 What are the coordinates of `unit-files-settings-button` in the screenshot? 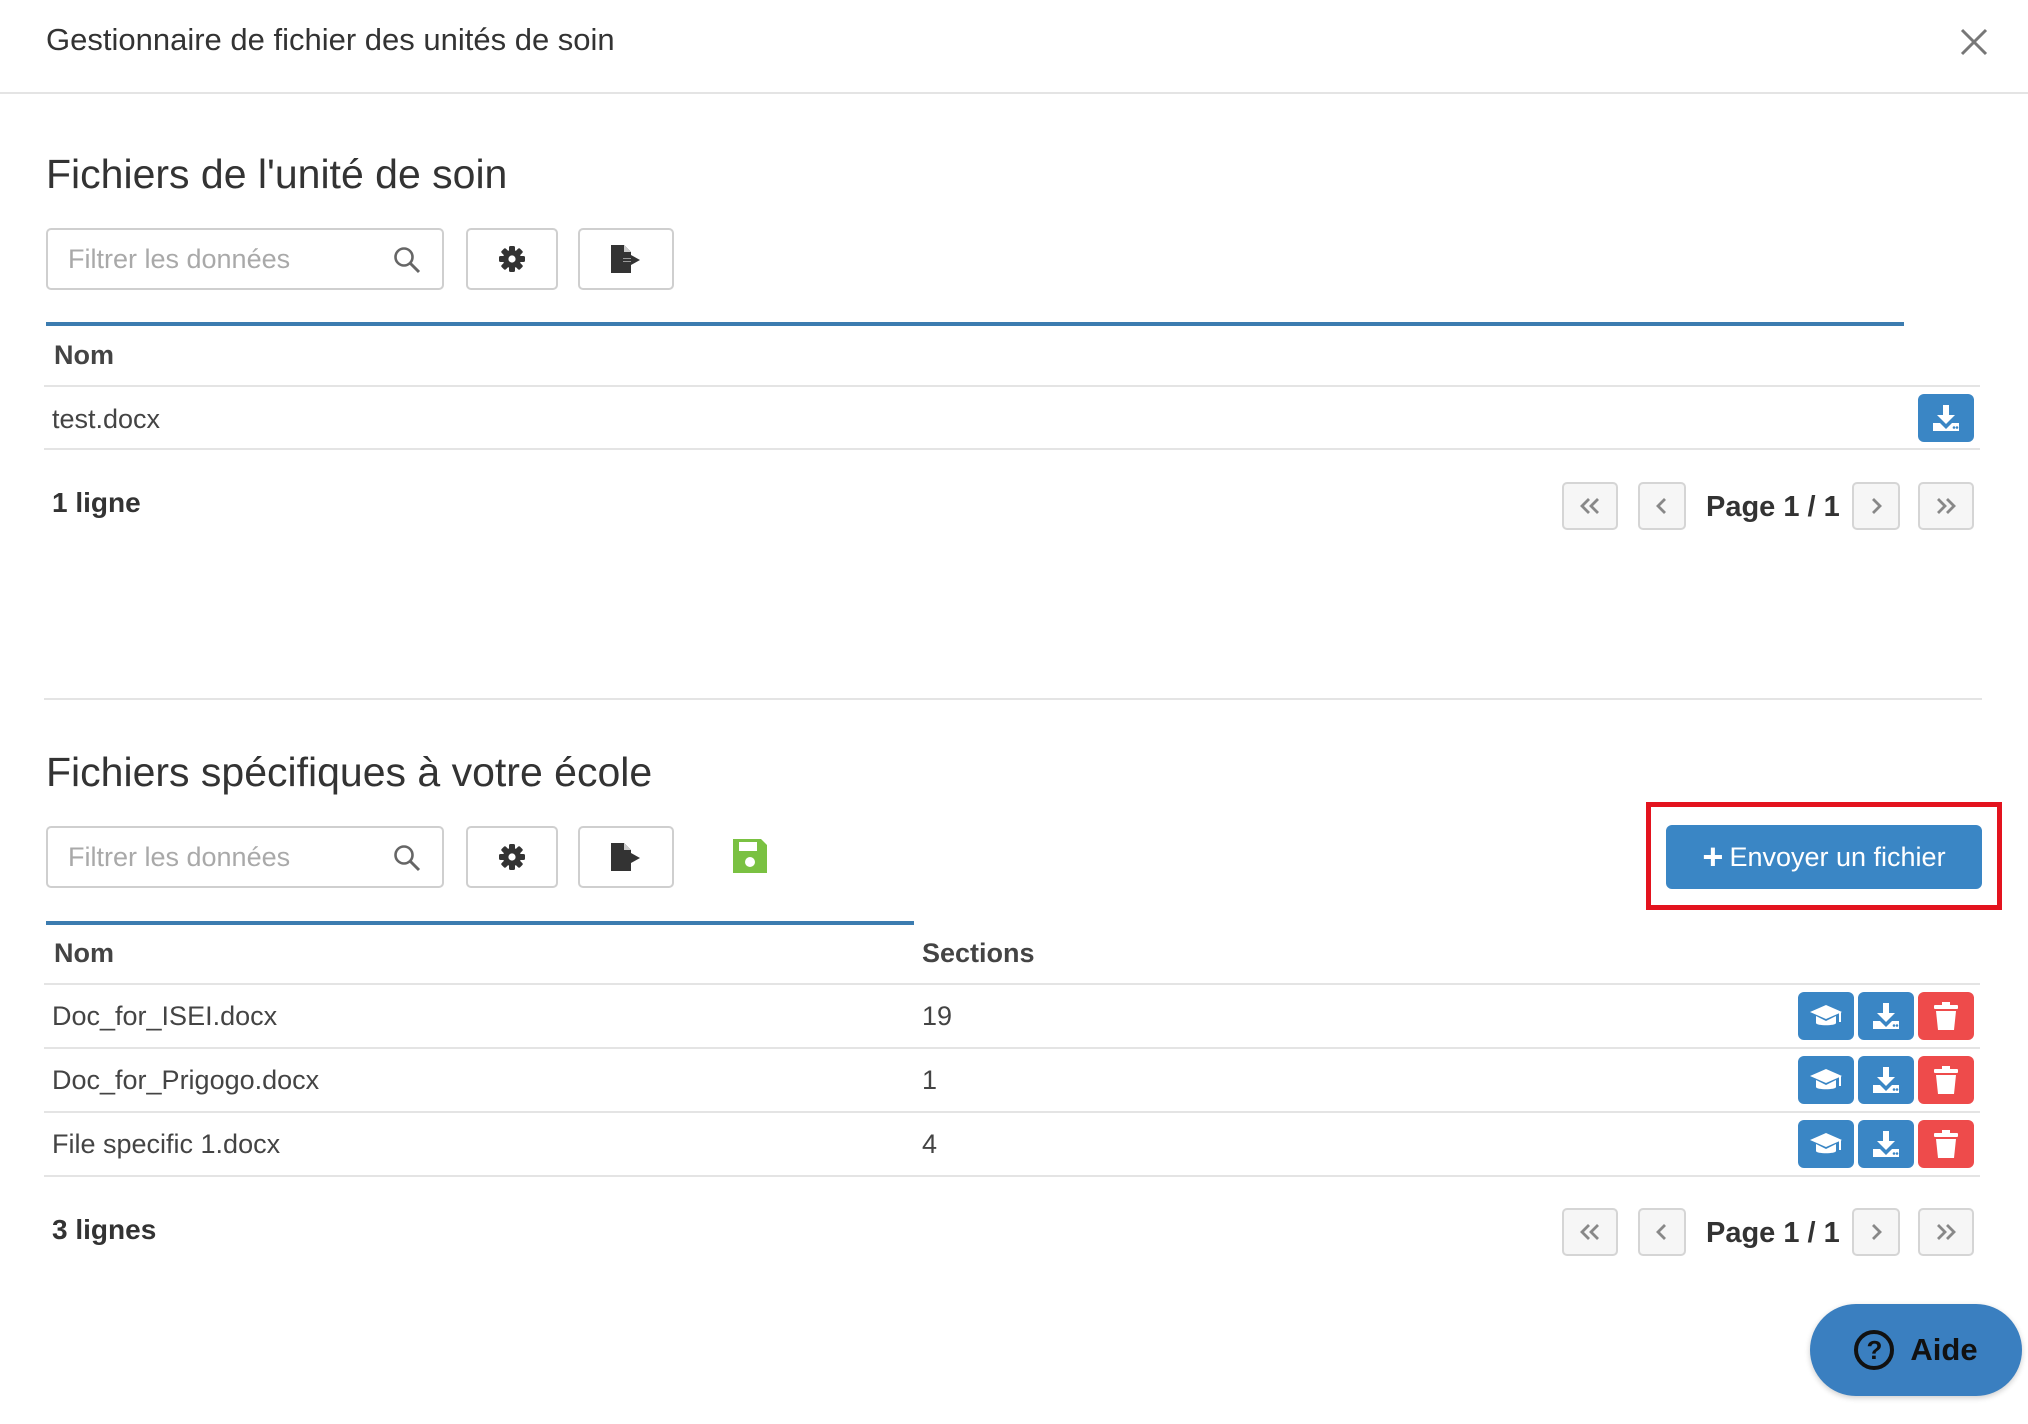 It's located at (512, 259).